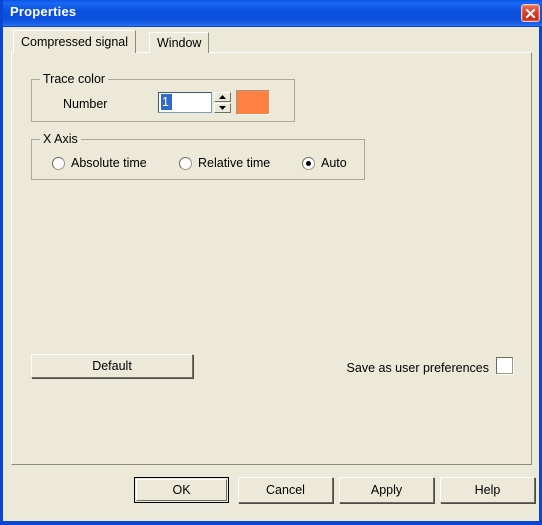  What do you see at coordinates (109, 163) in the screenshot?
I see `radio-absolute-time-label: Absolute time` at bounding box center [109, 163].